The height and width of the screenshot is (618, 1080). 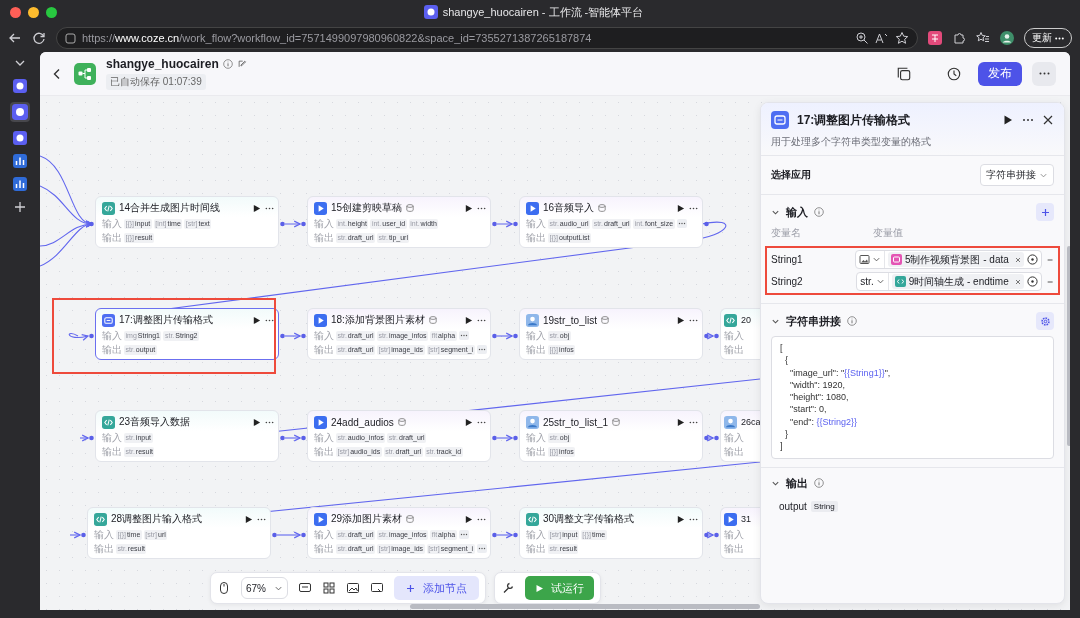 I want to click on type-select, so click(x=871, y=259).